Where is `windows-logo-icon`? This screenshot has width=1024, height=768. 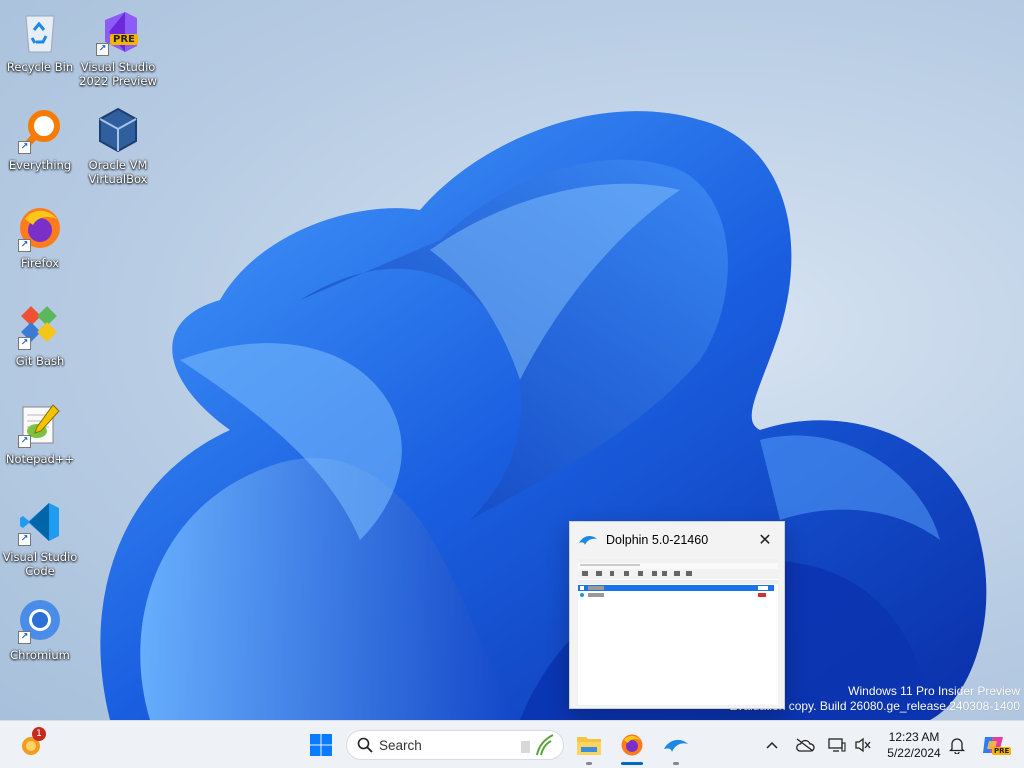 windows-logo-icon is located at coordinates (321, 745).